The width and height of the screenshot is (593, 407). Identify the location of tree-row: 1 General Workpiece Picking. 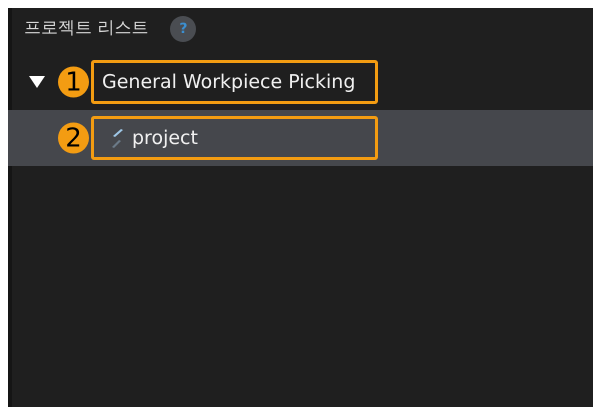
(300, 82).